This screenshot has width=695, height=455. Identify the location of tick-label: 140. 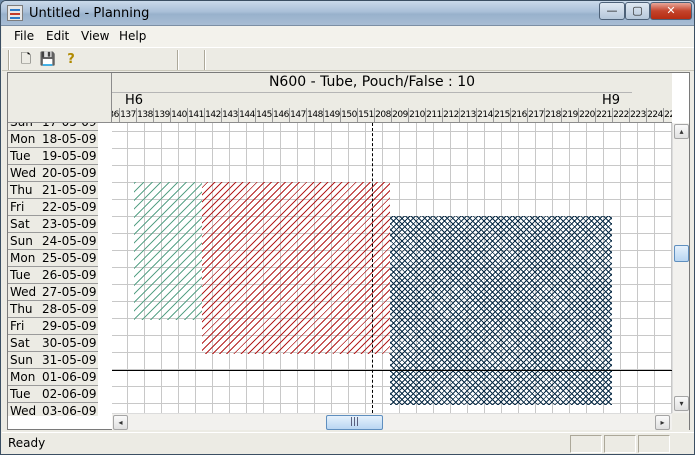
(178, 115).